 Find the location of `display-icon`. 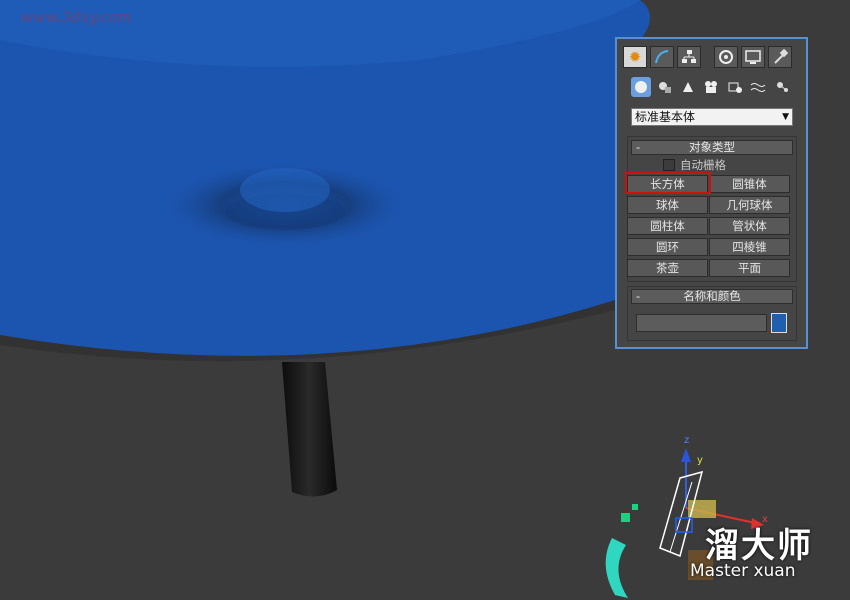

display-icon is located at coordinates (753, 57).